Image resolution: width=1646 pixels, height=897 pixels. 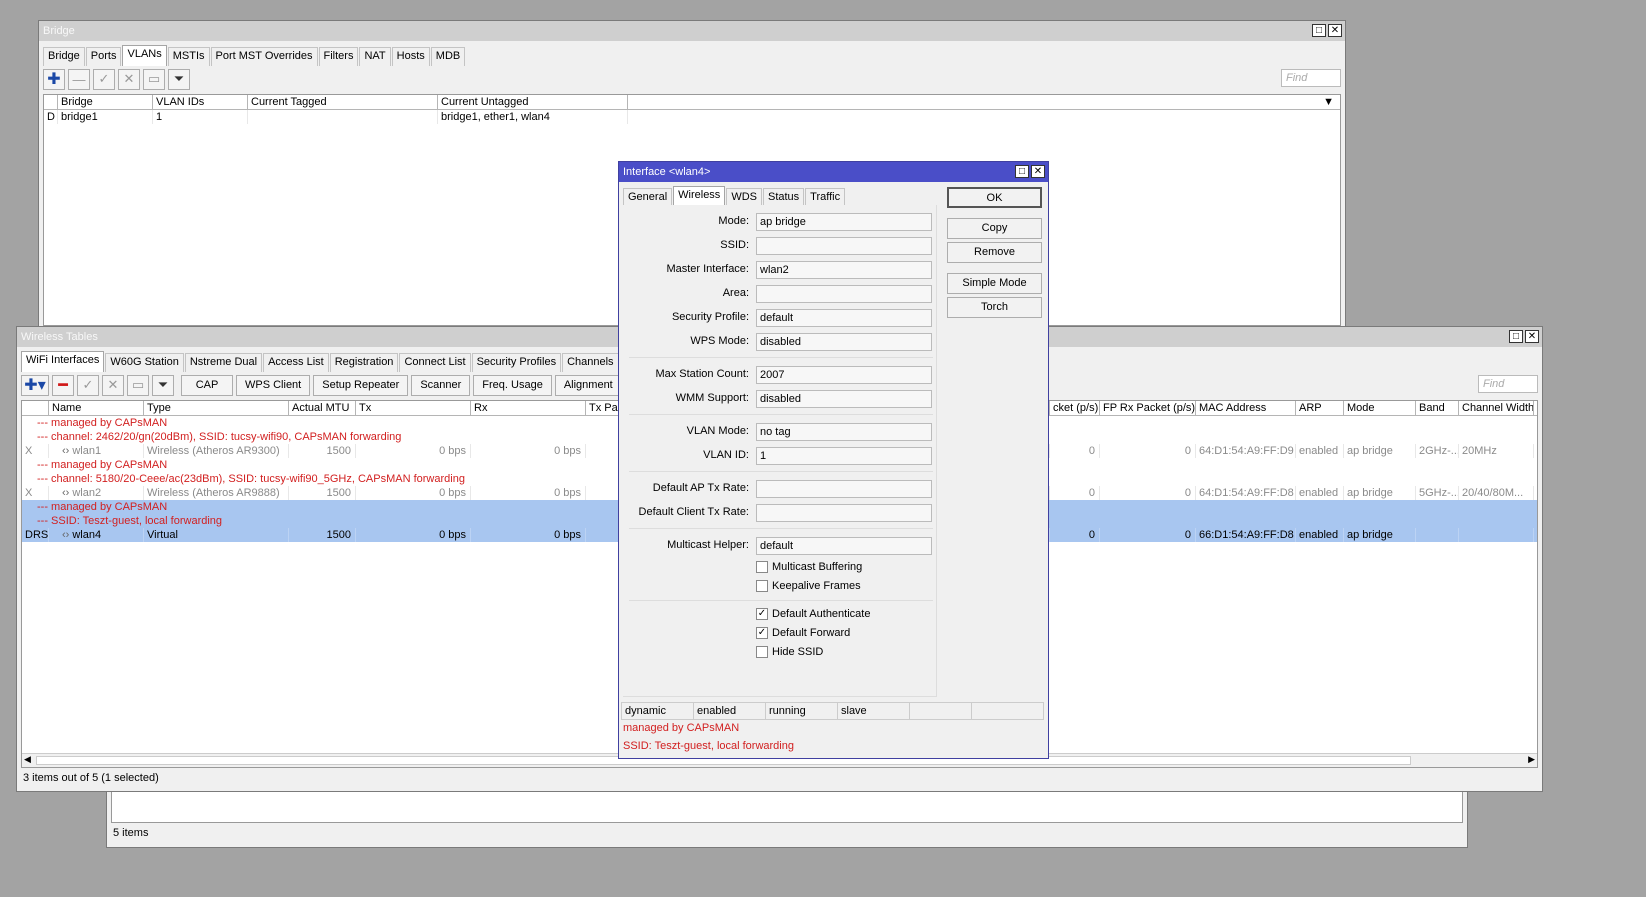 I want to click on bridge-titlebar: Bridge □ ✕, so click(x=692, y=31).